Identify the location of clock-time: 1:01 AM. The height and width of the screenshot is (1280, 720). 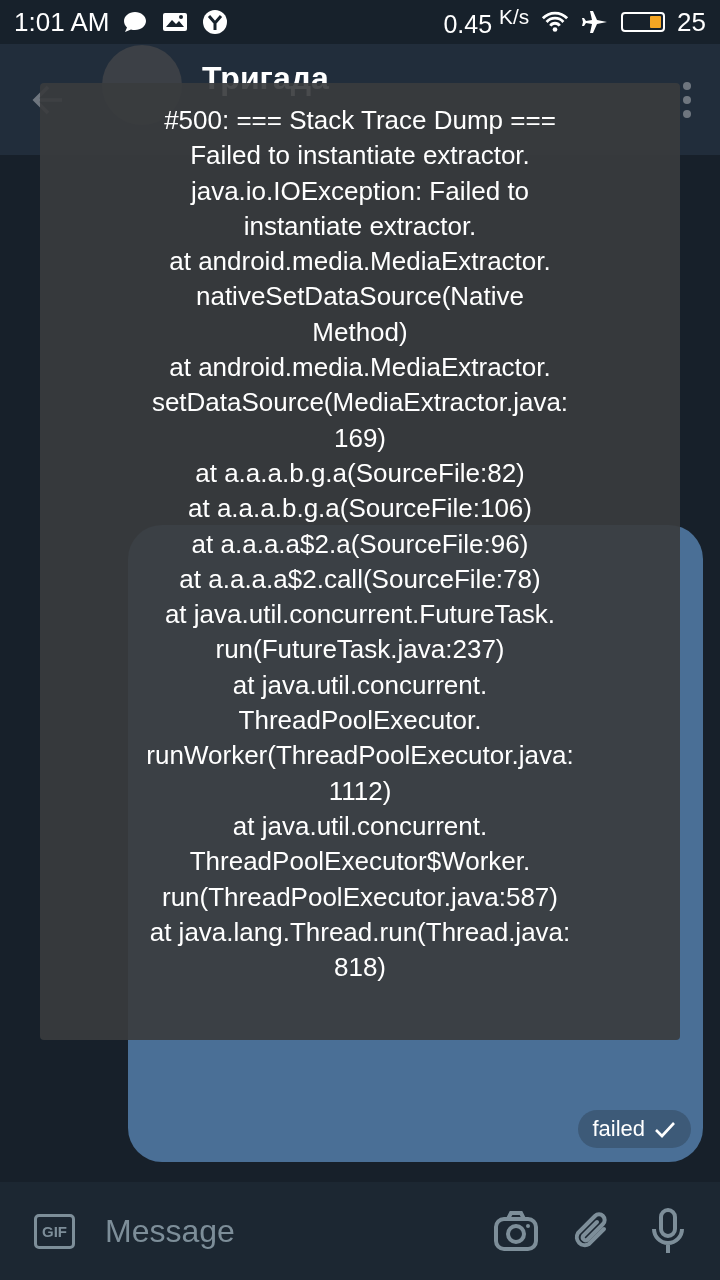
(62, 22).